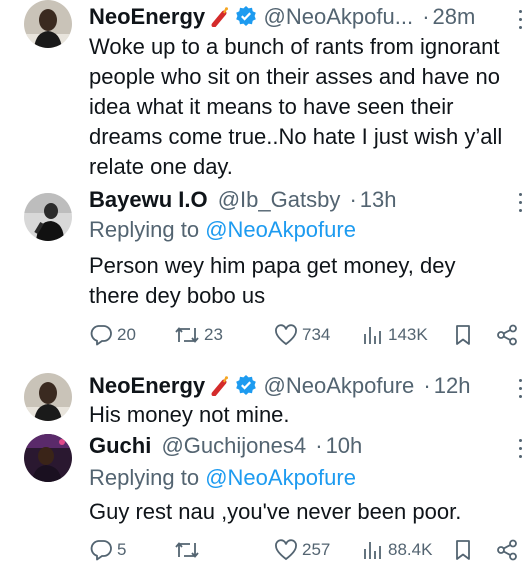 The image size is (529, 569). I want to click on tweet-header: NeoEnergy @NeoAkpofure · 12h, so click(279, 387).